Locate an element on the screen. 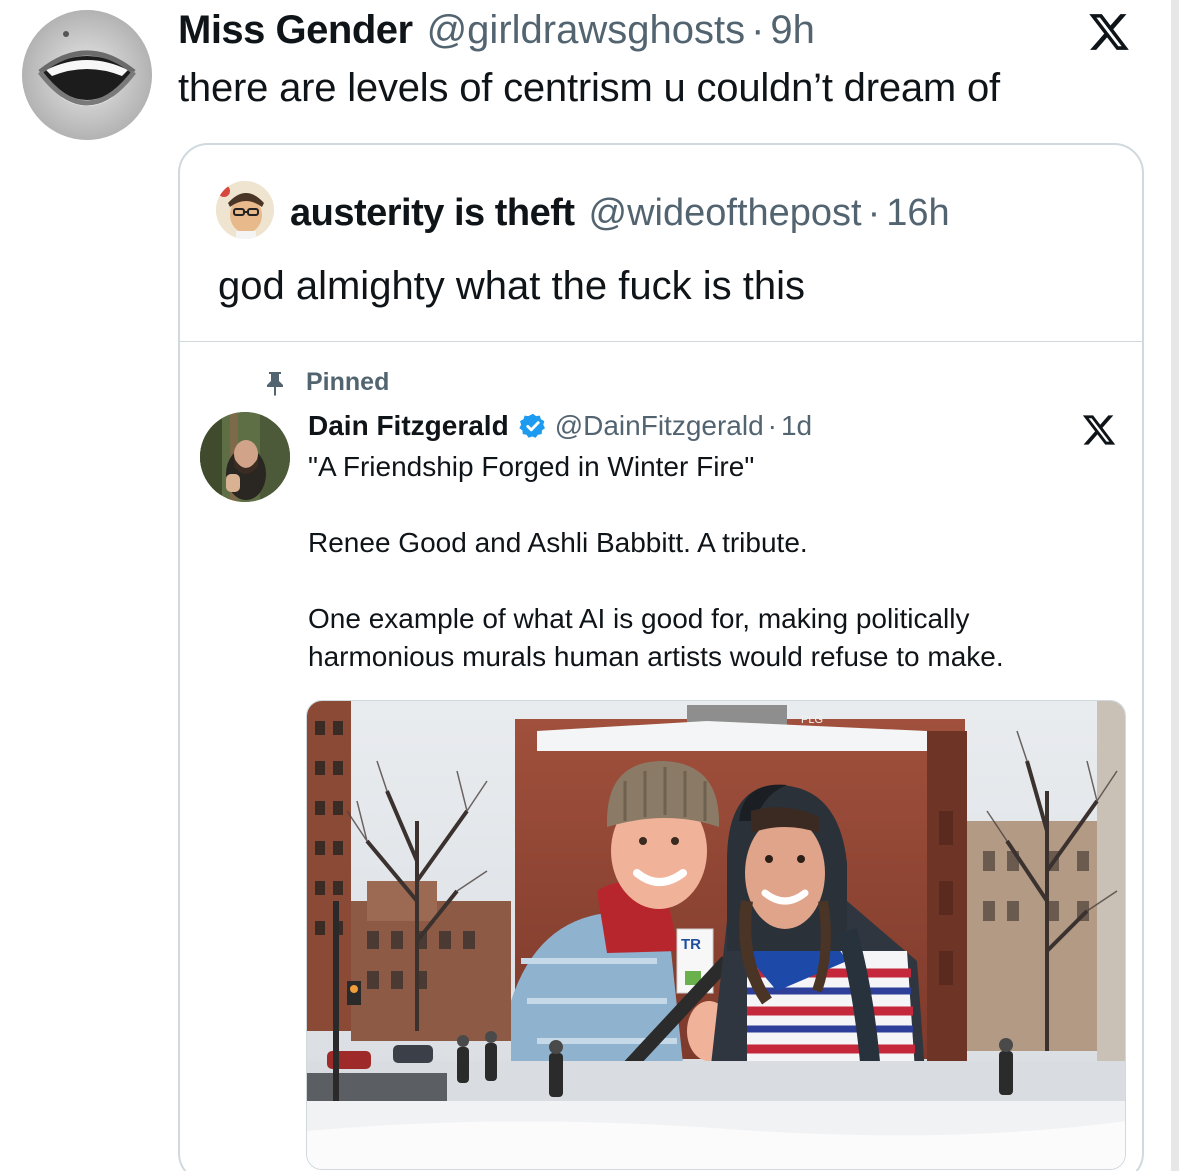  pin-icon is located at coordinates (275, 383).